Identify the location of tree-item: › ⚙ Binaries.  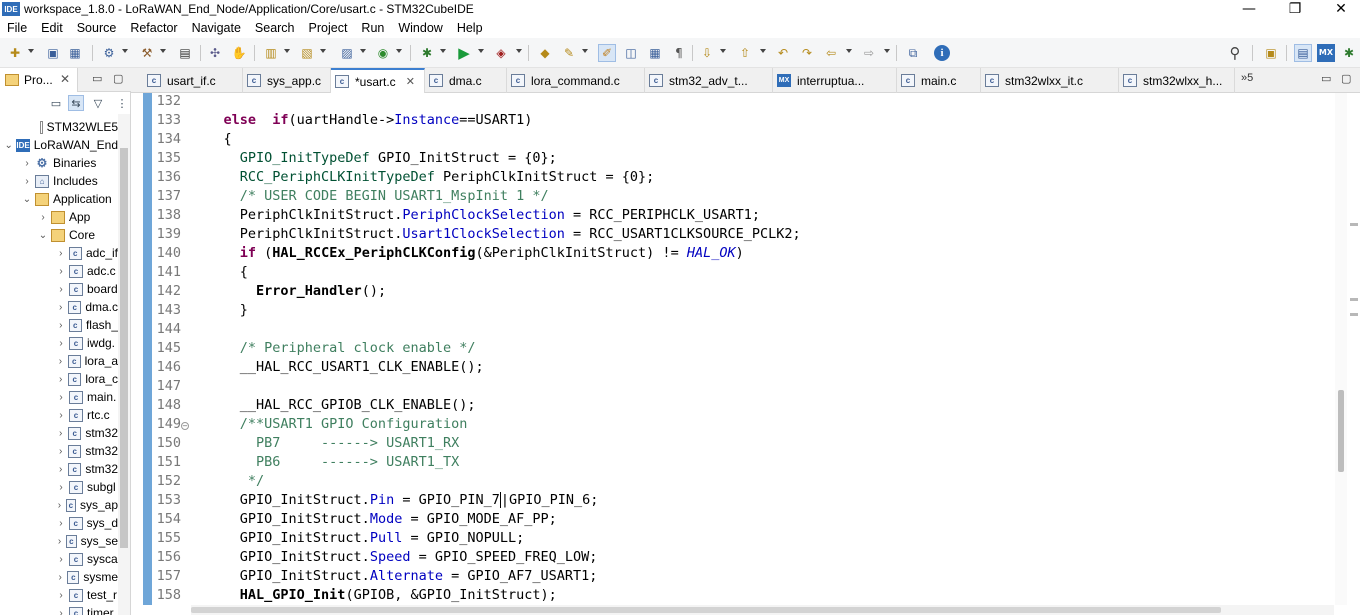
(59, 163).